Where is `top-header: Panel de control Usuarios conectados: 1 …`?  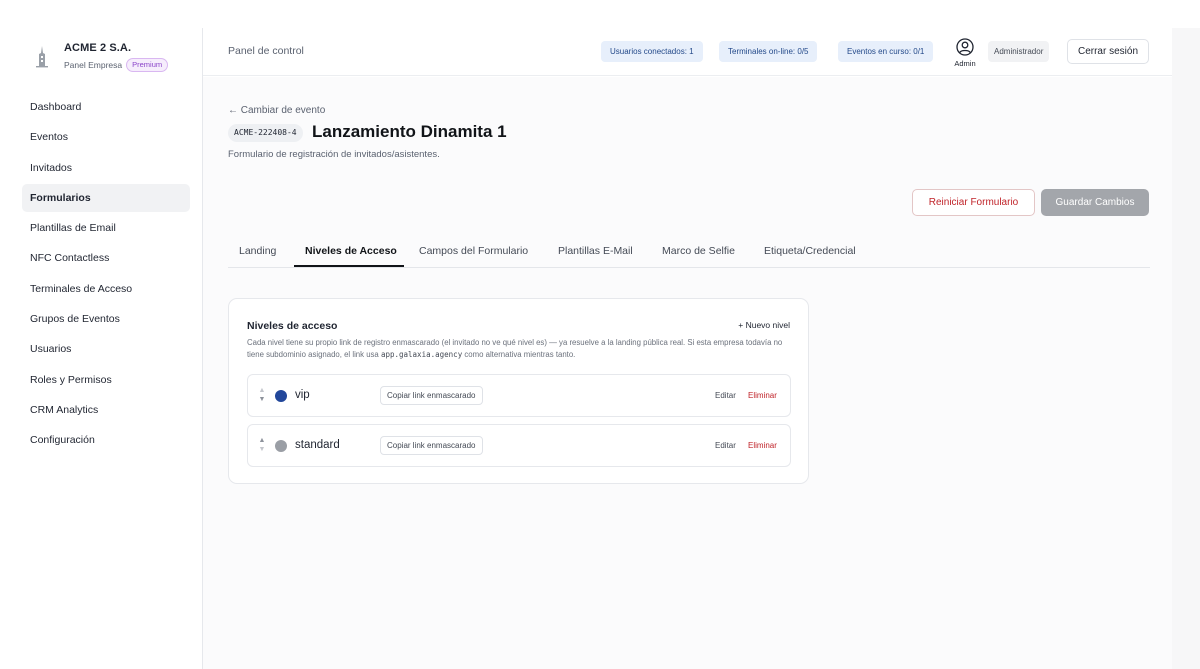
top-header: Panel de control Usuarios conectados: 1 … is located at coordinates (687, 52).